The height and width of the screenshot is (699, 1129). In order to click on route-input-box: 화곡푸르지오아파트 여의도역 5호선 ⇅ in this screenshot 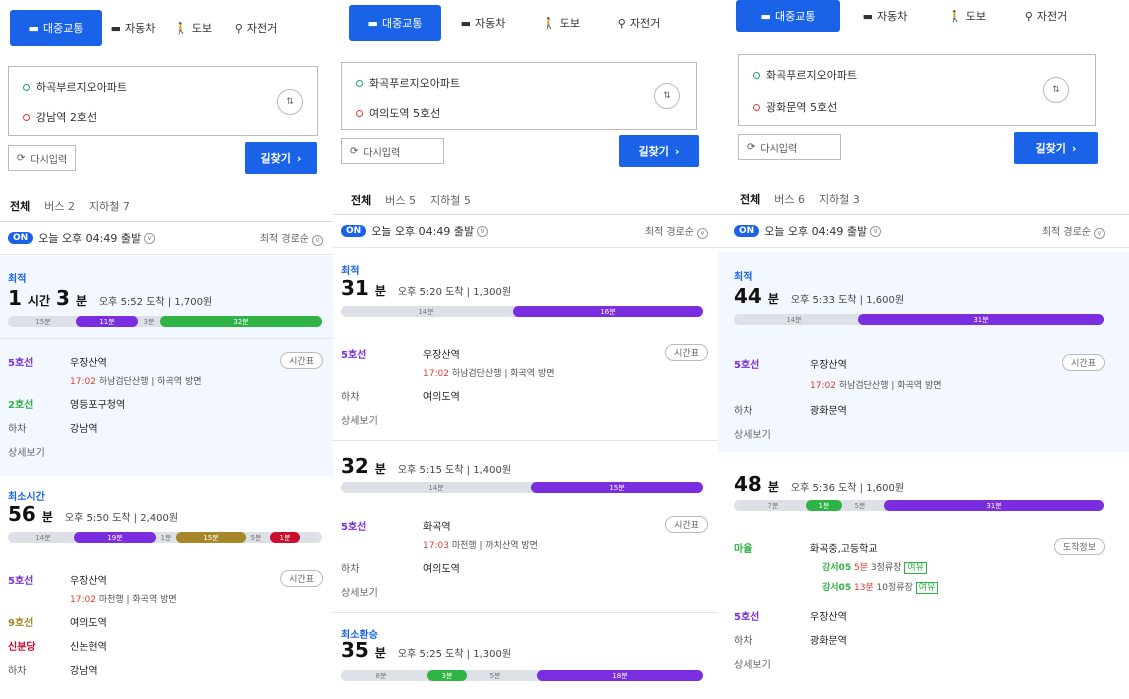, I will do `click(519, 96)`.